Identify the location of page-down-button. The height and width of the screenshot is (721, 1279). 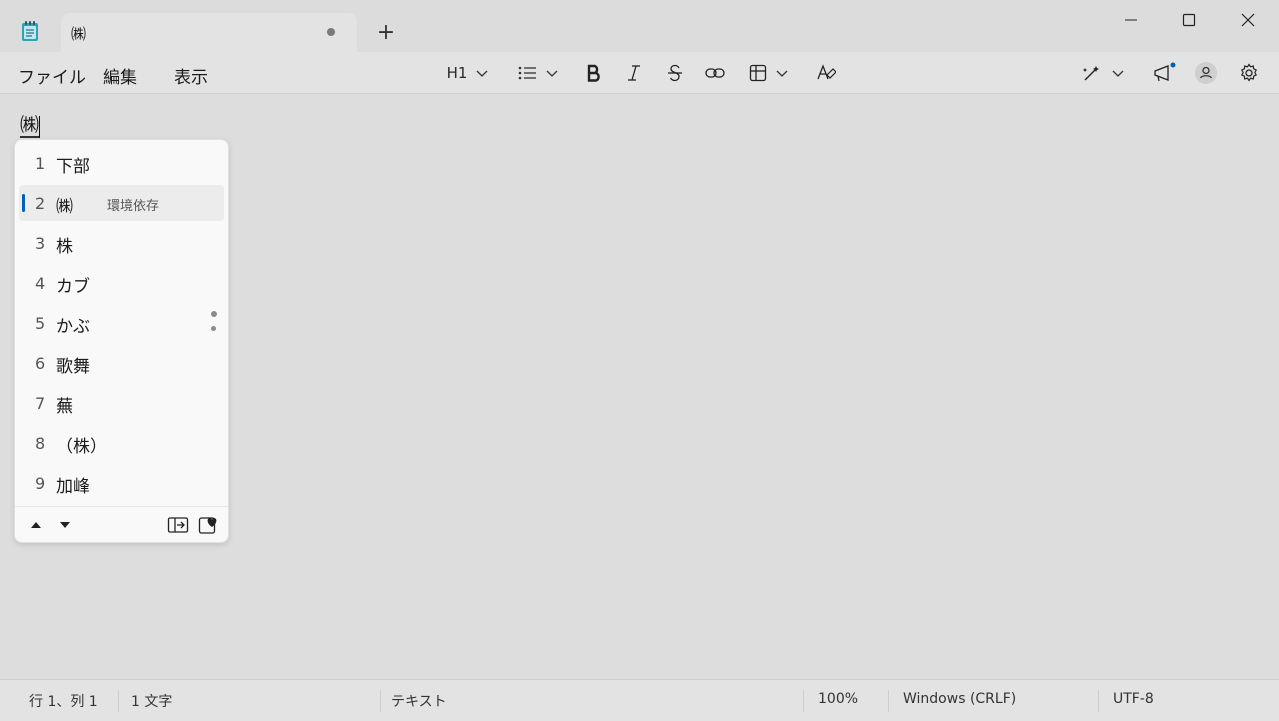
(65, 525).